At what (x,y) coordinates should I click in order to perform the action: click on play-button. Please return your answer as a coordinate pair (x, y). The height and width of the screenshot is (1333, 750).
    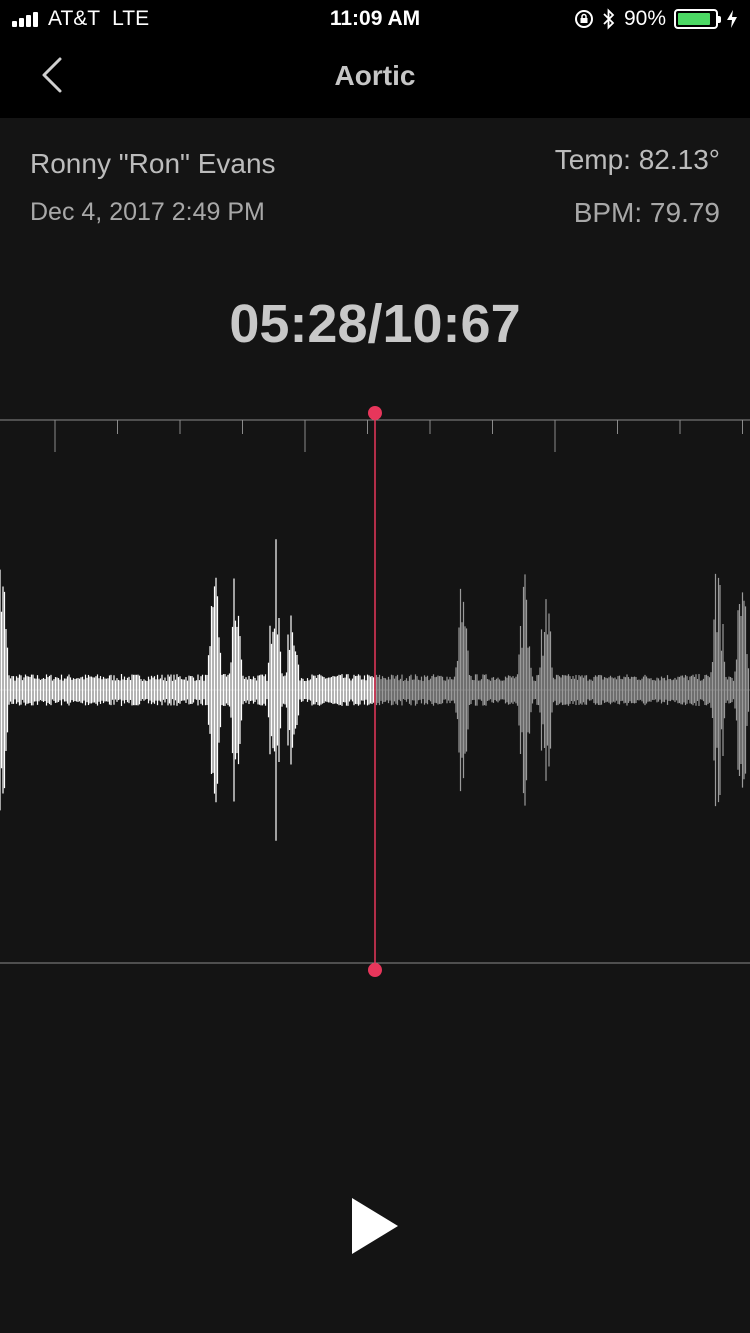
    Looking at the image, I should click on (375, 1226).